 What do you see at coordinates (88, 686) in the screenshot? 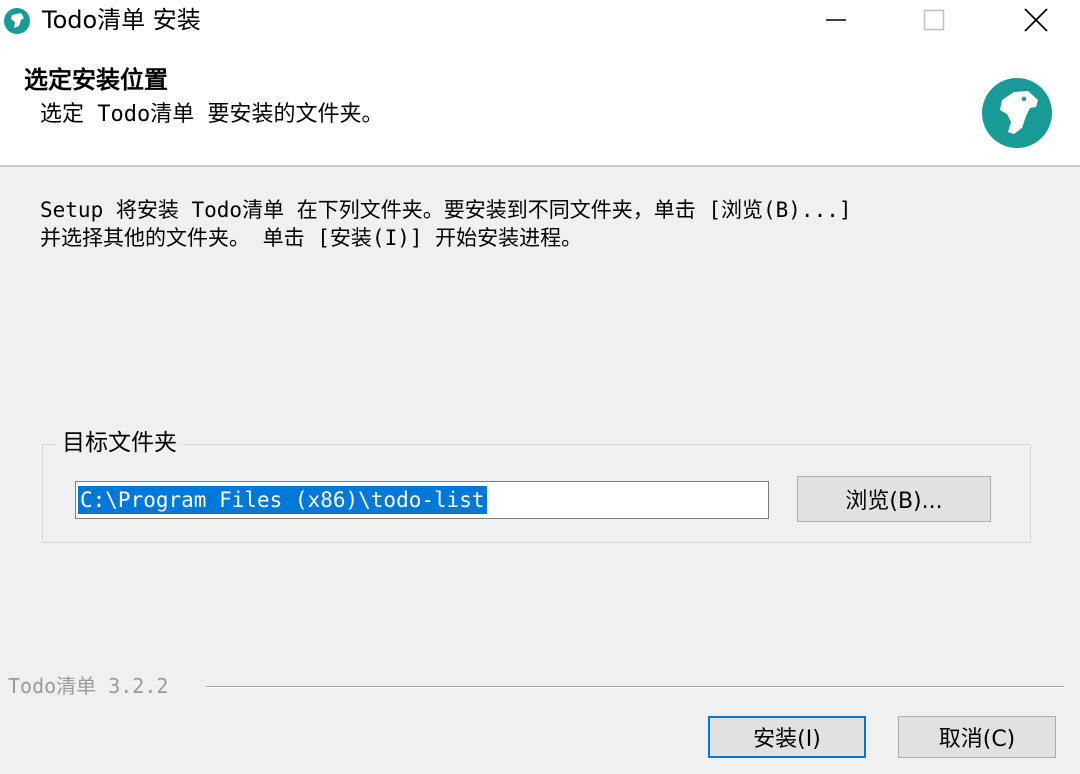
I see `version-label: Todo清单 3.2.2` at bounding box center [88, 686].